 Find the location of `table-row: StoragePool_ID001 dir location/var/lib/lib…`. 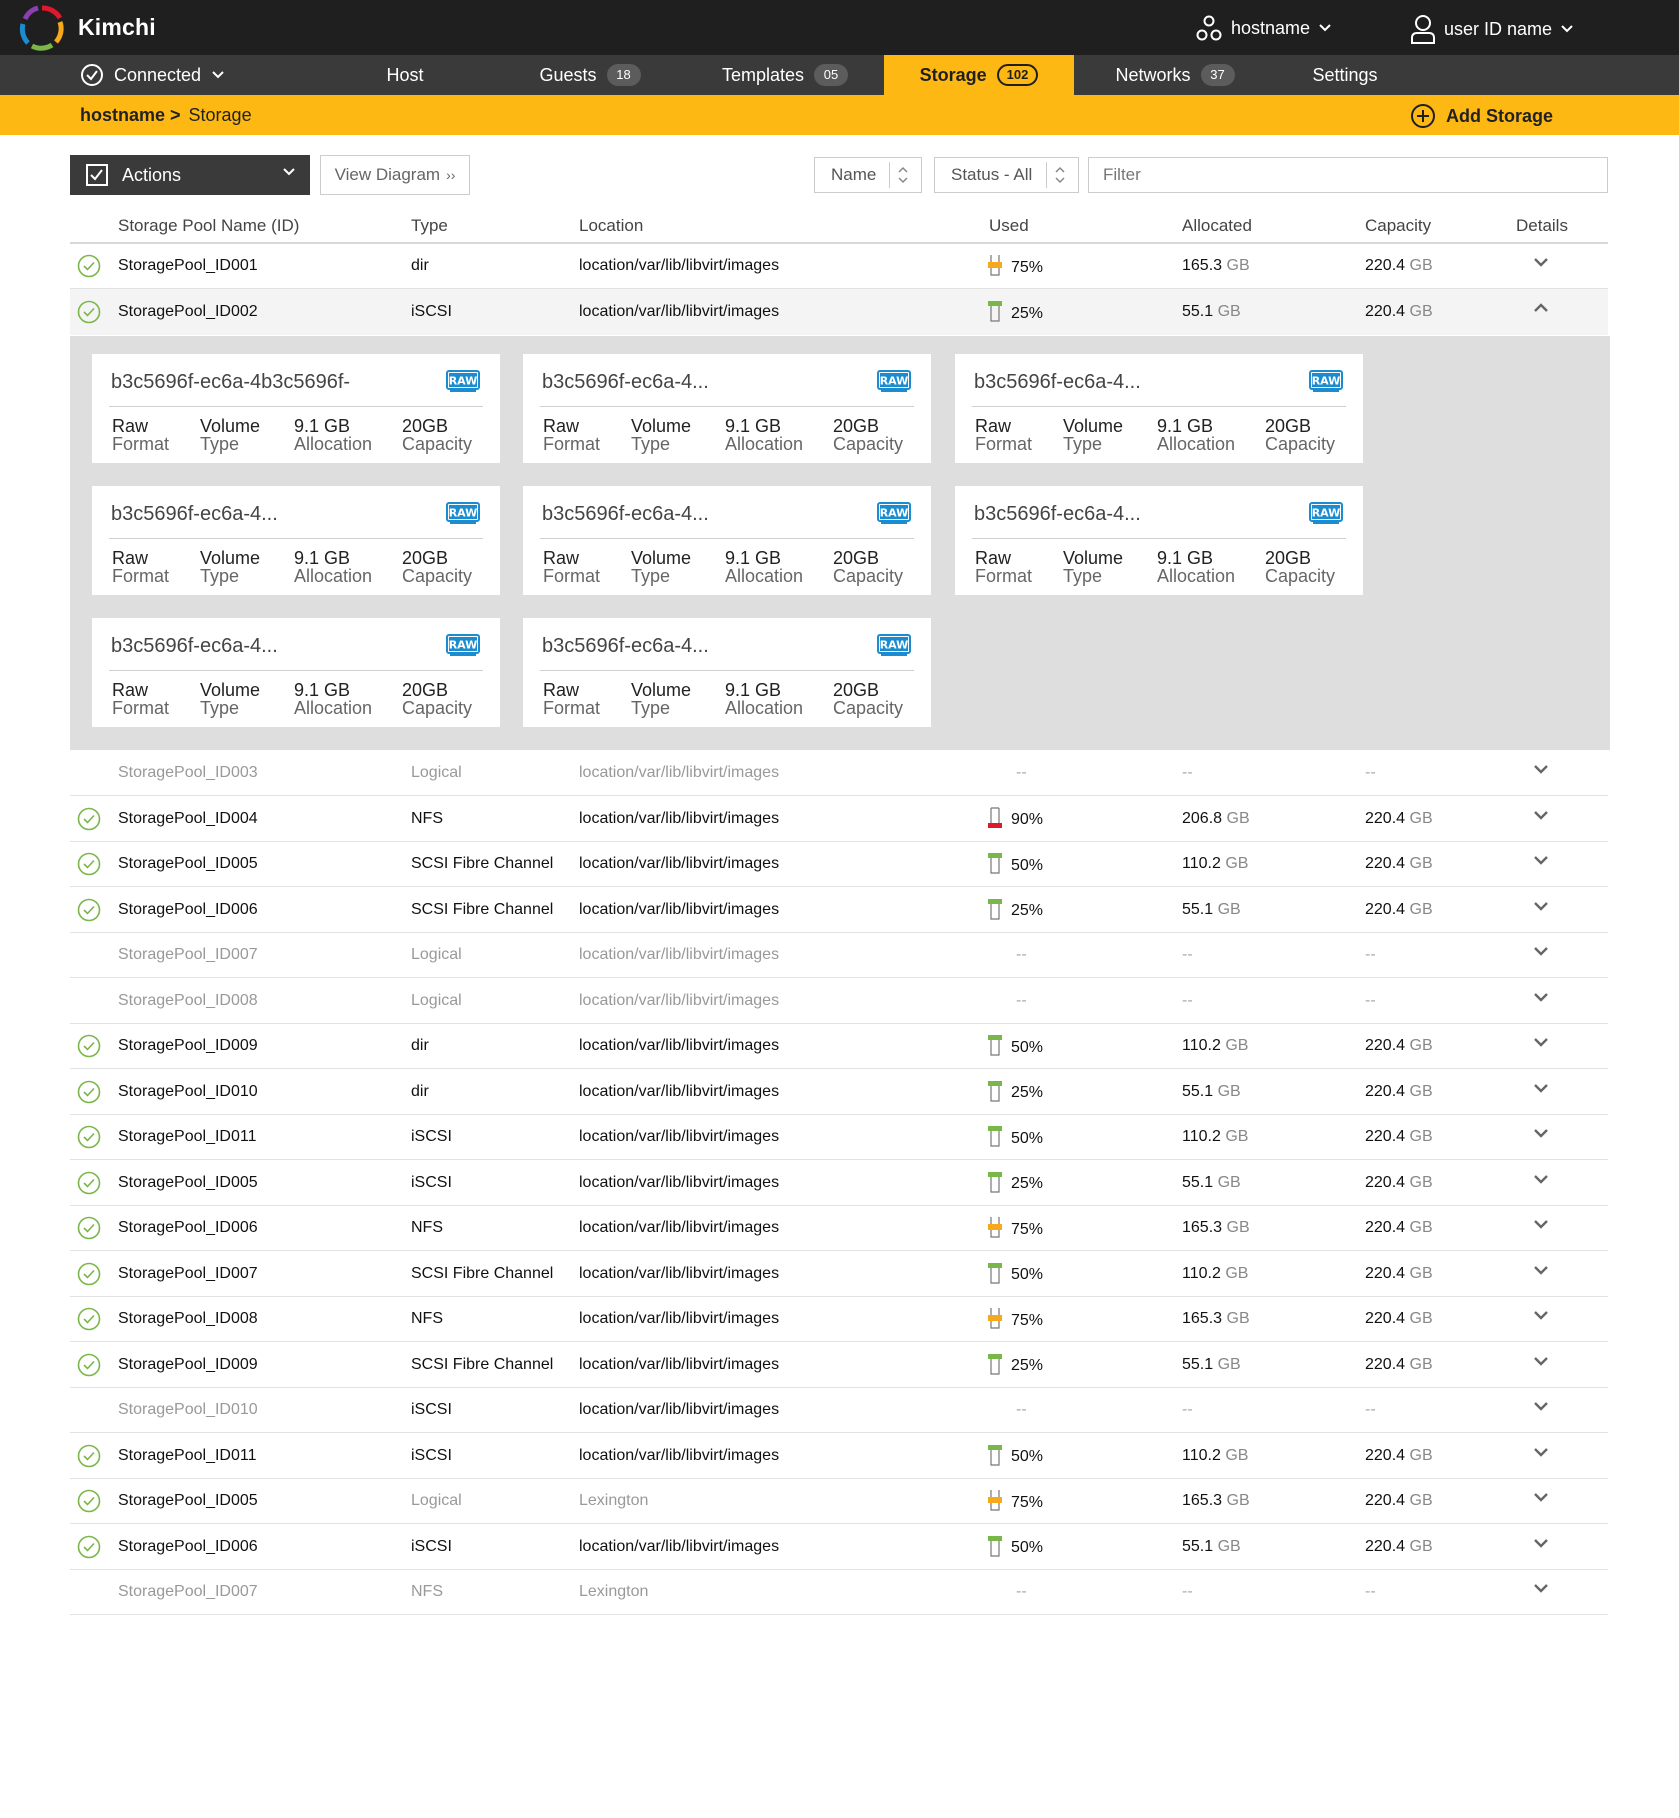

table-row: StoragePool_ID001 dir location/var/lib/lib… is located at coordinates (839, 266).